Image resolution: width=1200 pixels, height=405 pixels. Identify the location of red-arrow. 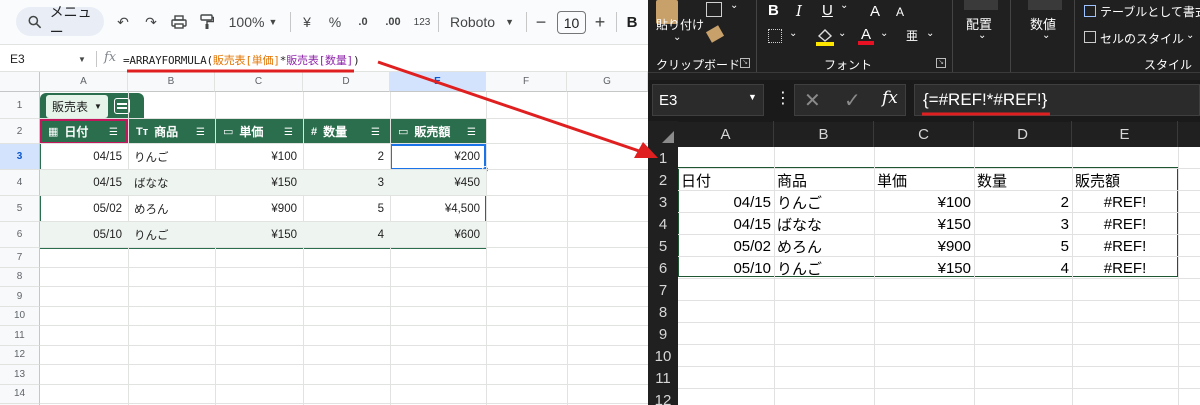
(510, 107).